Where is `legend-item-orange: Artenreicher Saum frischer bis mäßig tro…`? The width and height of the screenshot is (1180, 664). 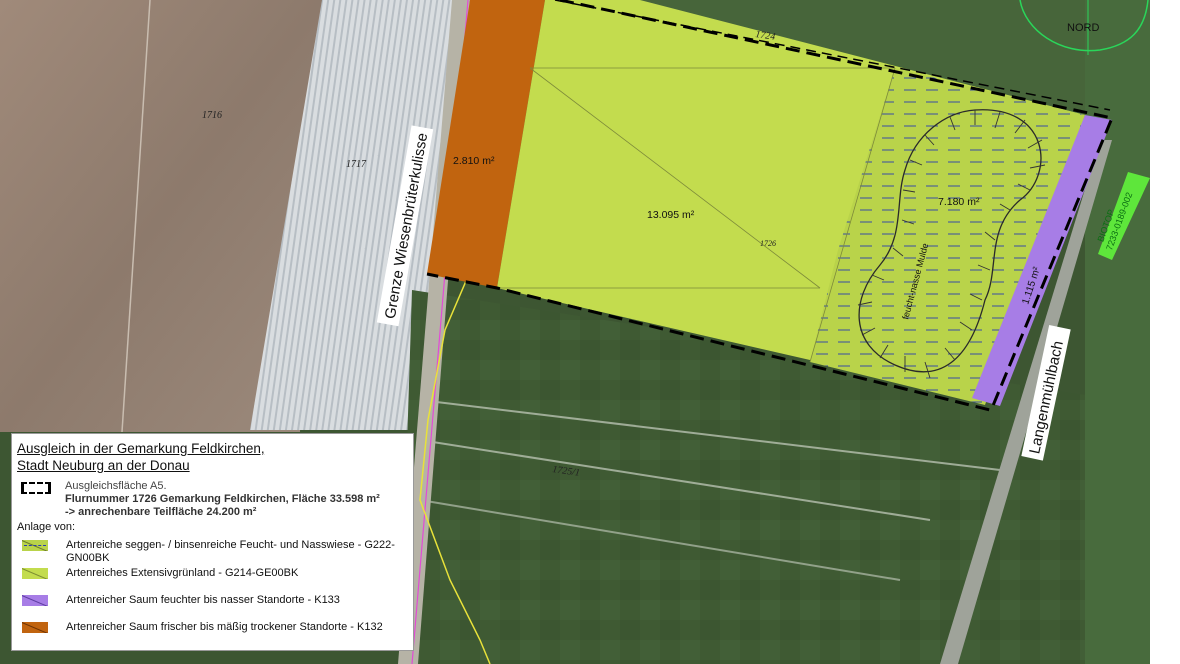 legend-item-orange: Artenreicher Saum frischer bis mäßig tro… is located at coordinates (212, 627).